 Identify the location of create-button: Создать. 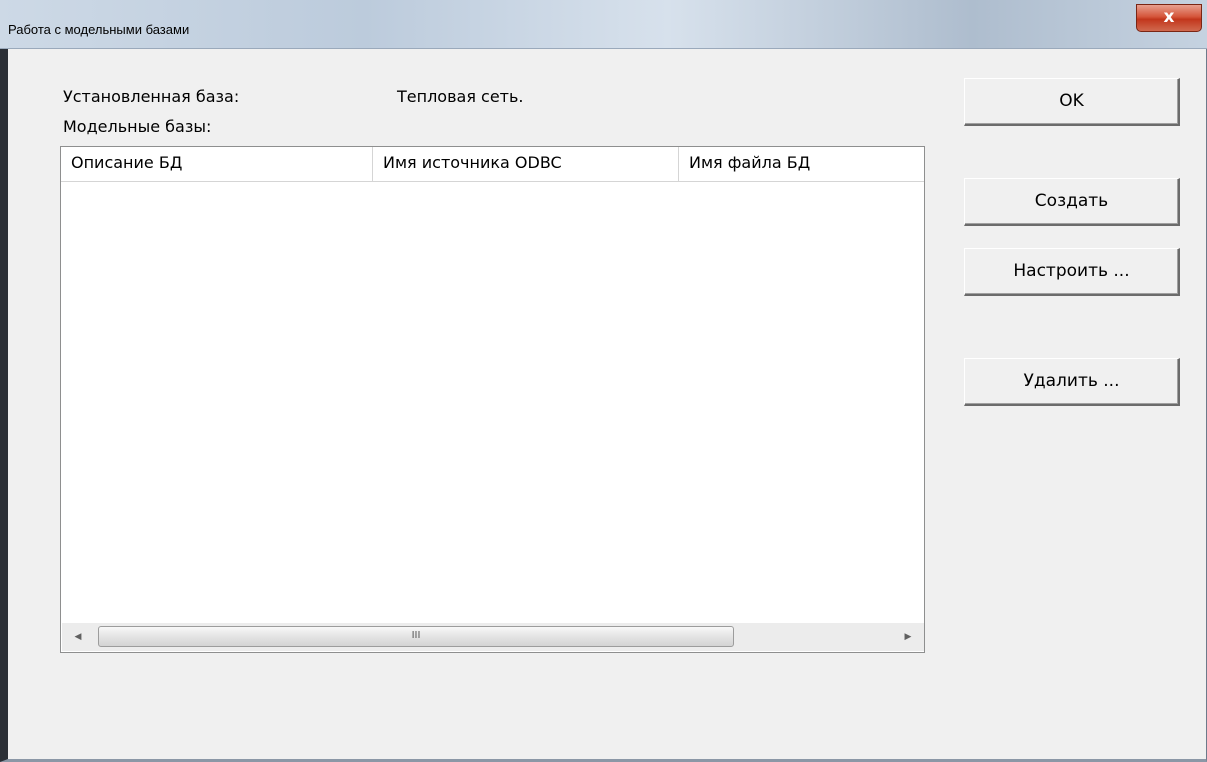
(1072, 202).